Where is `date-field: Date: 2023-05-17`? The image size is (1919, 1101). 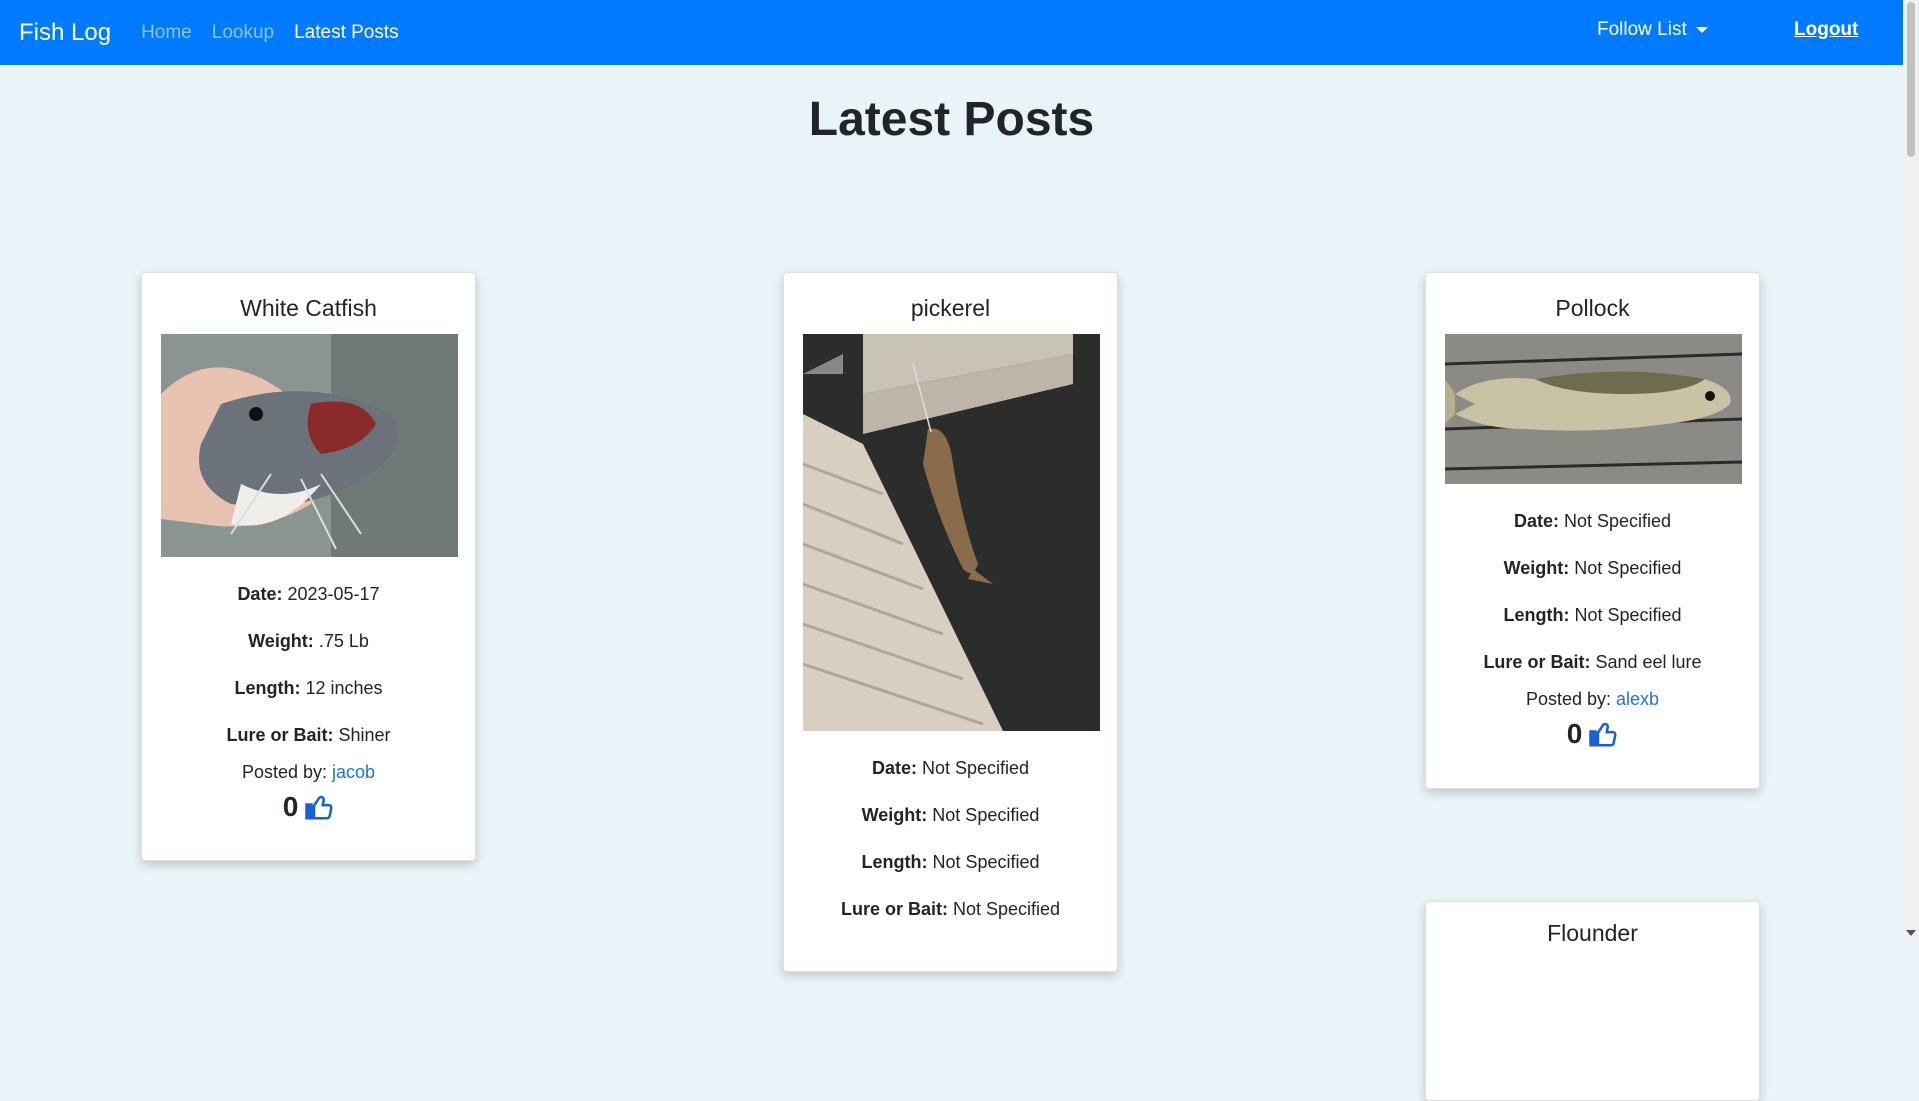 date-field: Date: 2023-05-17 is located at coordinates (308, 594).